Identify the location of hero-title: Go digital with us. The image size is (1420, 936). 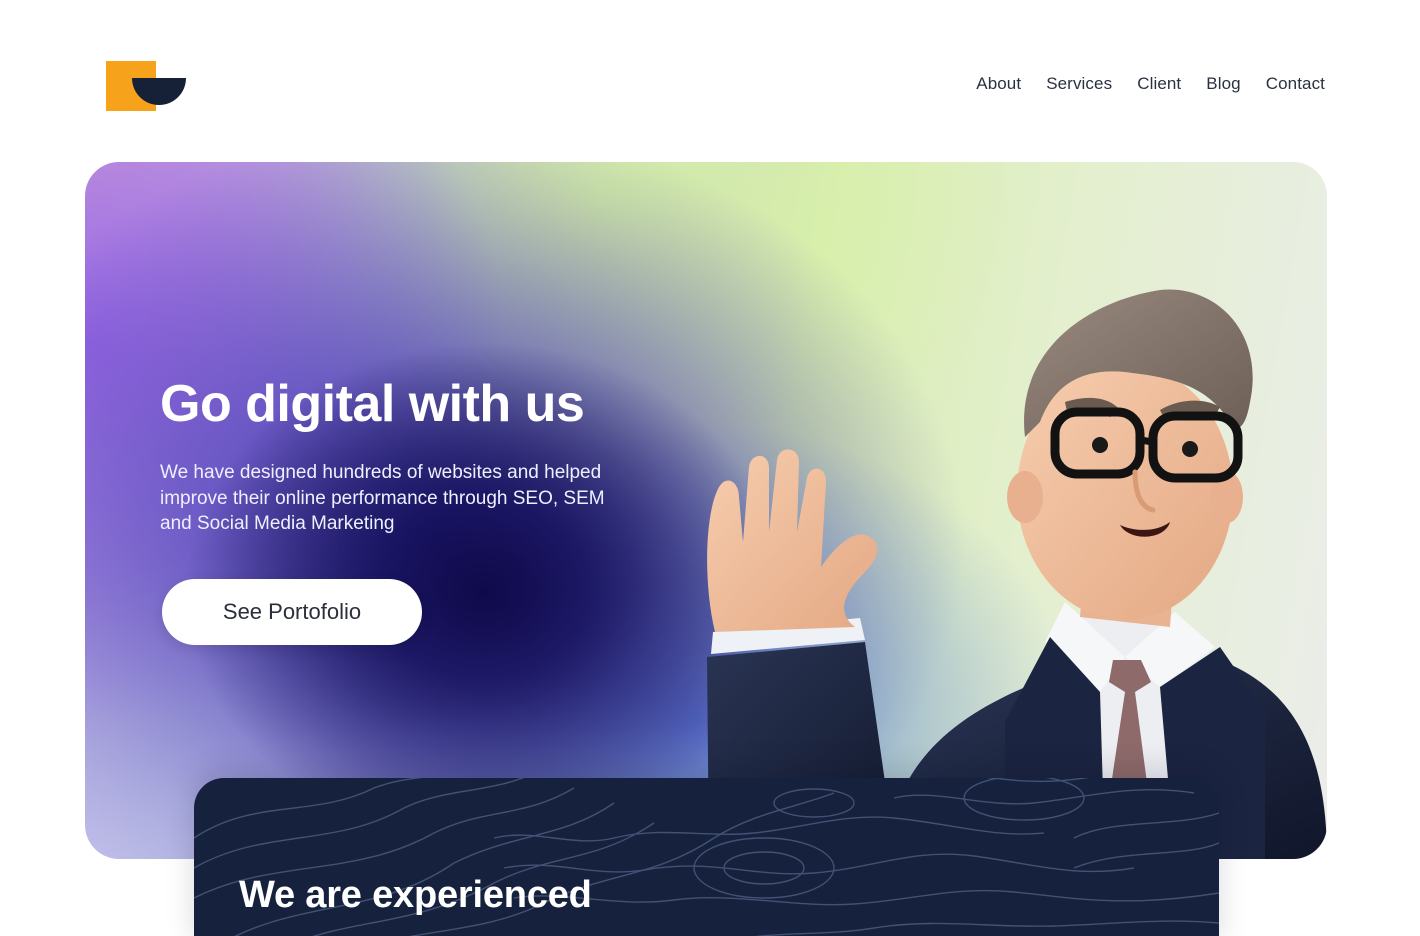
(372, 404).